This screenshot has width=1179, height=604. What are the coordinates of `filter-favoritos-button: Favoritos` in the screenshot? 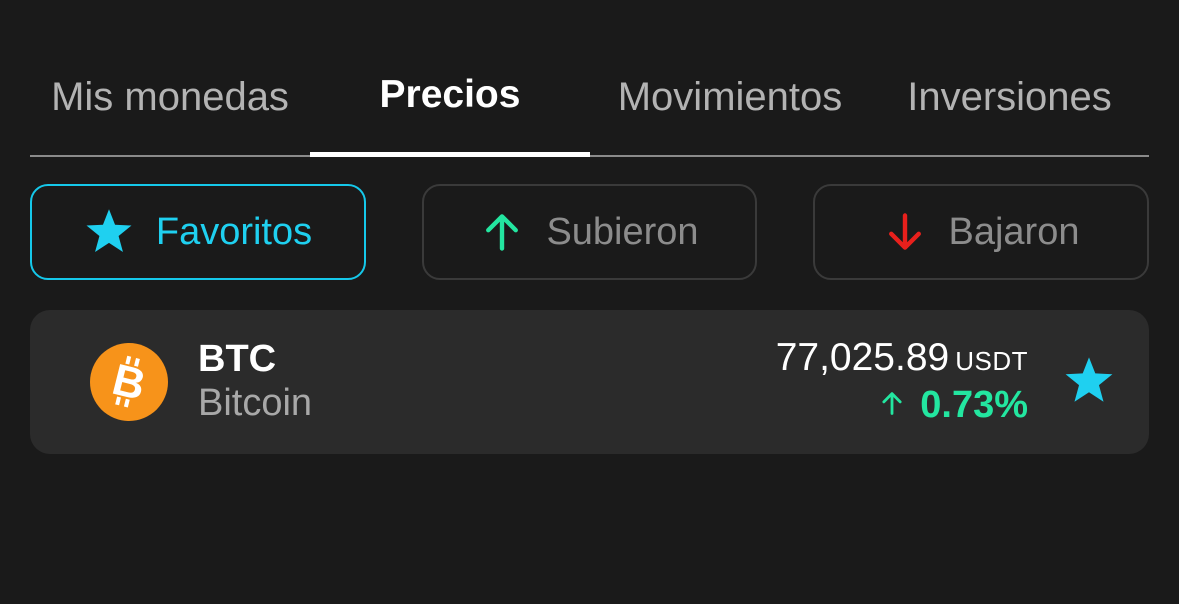 It's located at (198, 232).